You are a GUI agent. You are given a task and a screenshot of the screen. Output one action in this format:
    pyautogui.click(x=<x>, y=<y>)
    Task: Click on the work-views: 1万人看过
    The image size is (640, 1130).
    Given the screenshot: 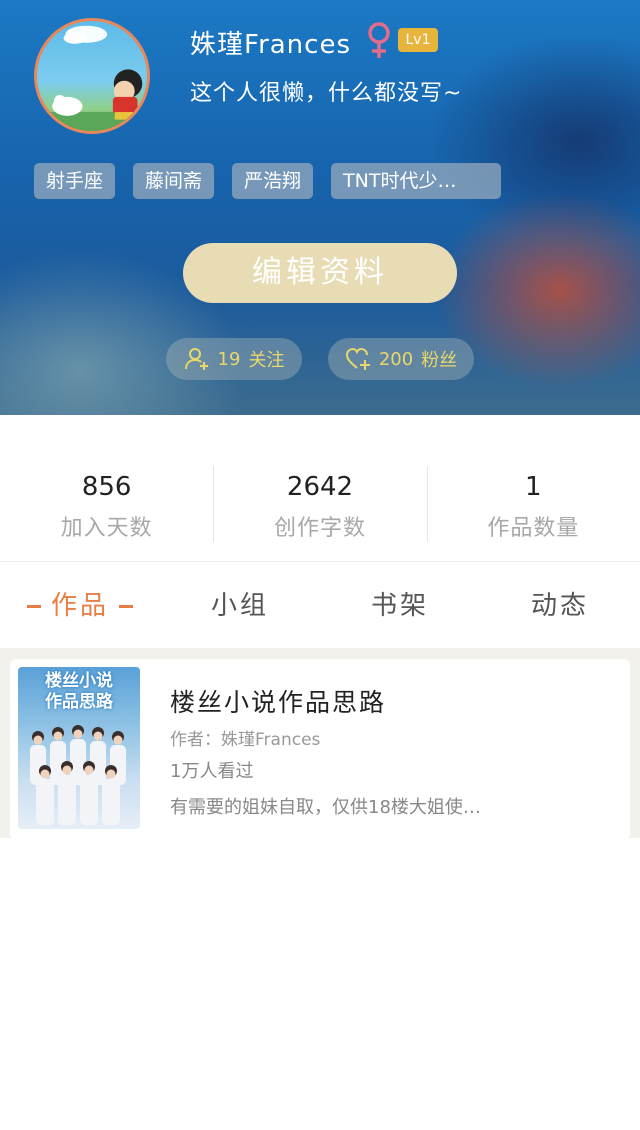 What is the action you would take?
    pyautogui.click(x=212, y=771)
    